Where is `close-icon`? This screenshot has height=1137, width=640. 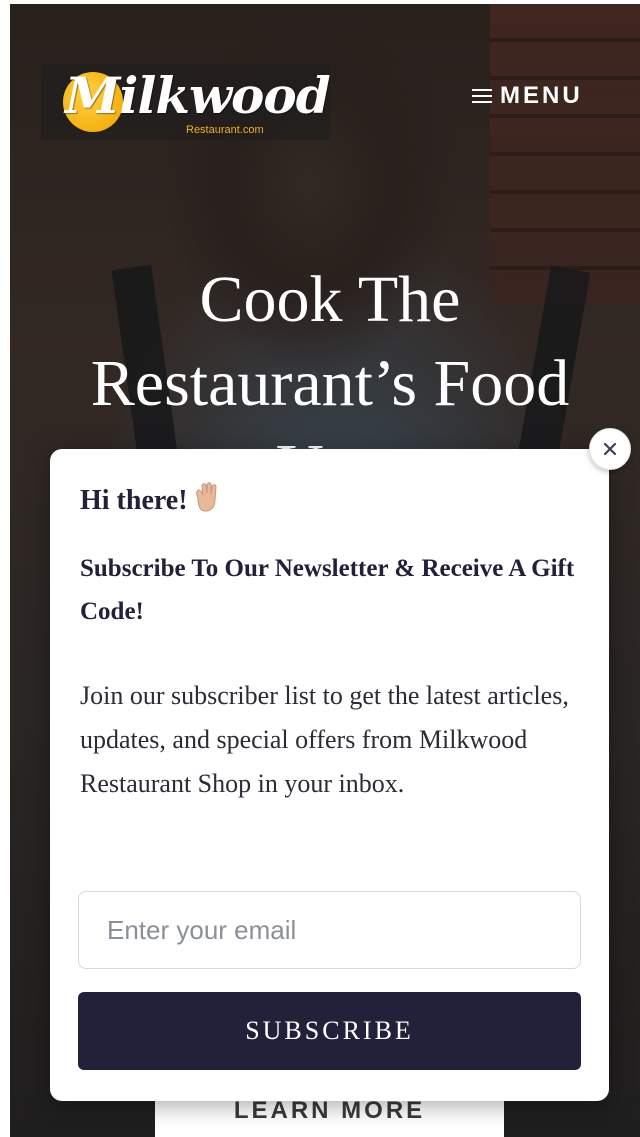 close-icon is located at coordinates (610, 449).